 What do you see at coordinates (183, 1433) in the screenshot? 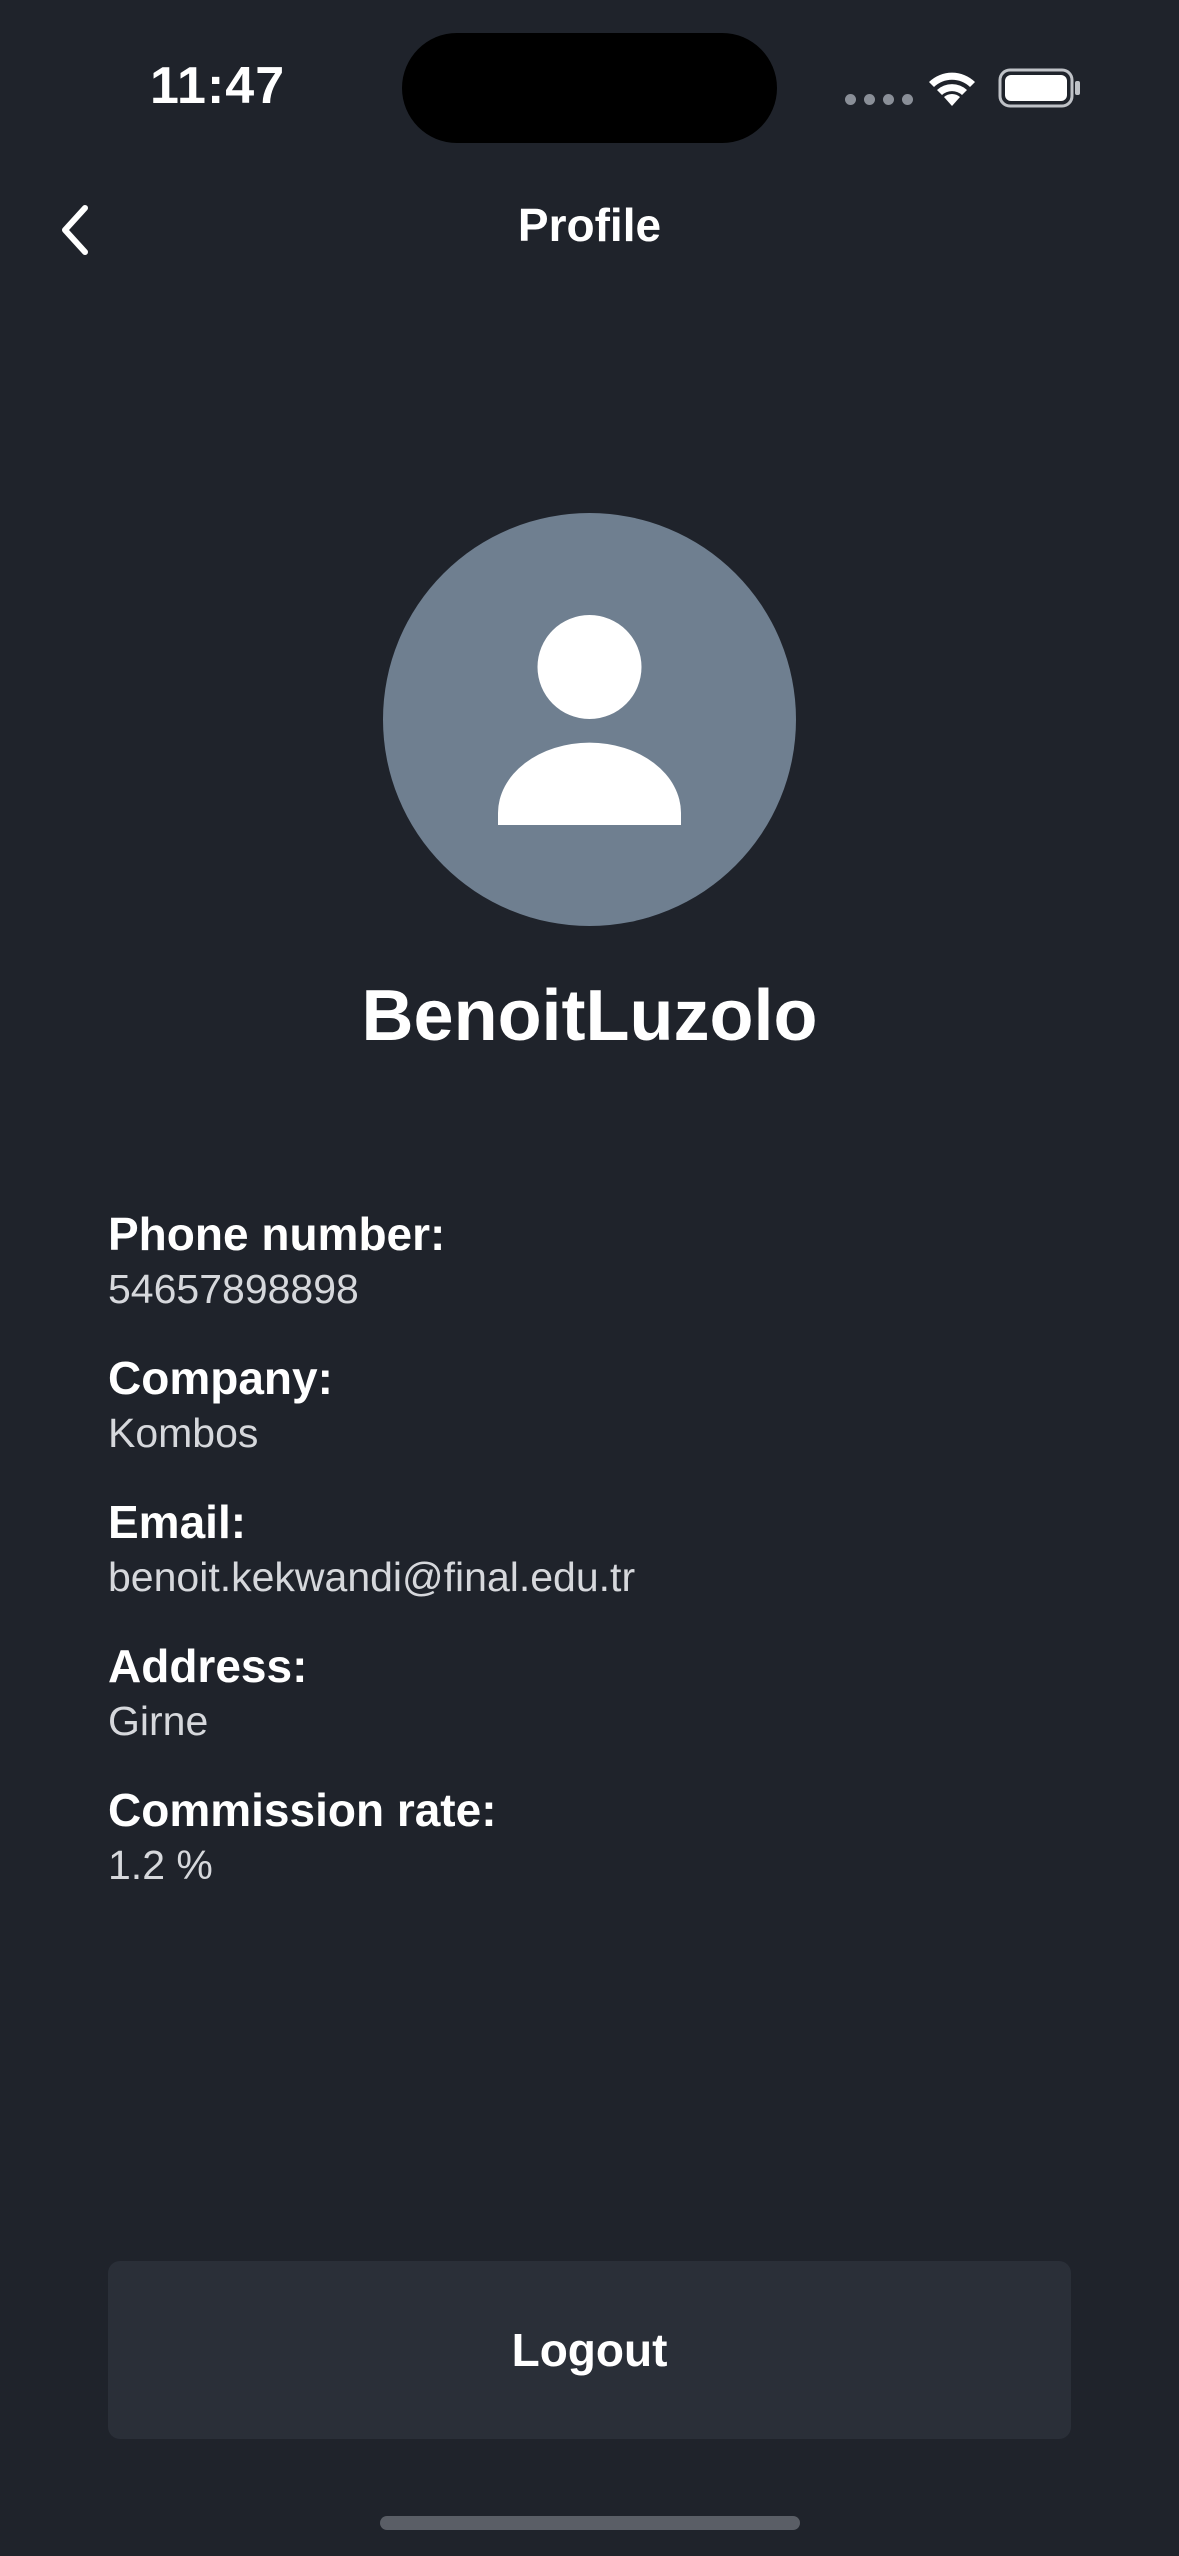
I see `info-value: Kombos` at bounding box center [183, 1433].